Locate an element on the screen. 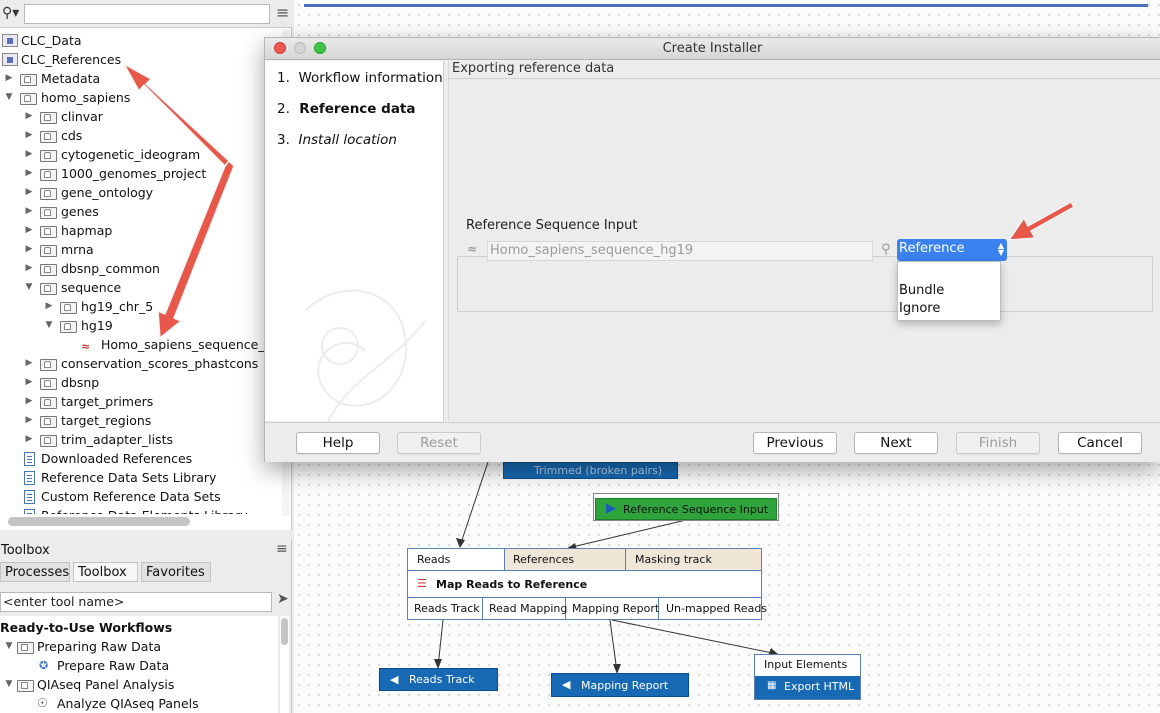  map-input-masking-label: Masking track is located at coordinates (673, 559).